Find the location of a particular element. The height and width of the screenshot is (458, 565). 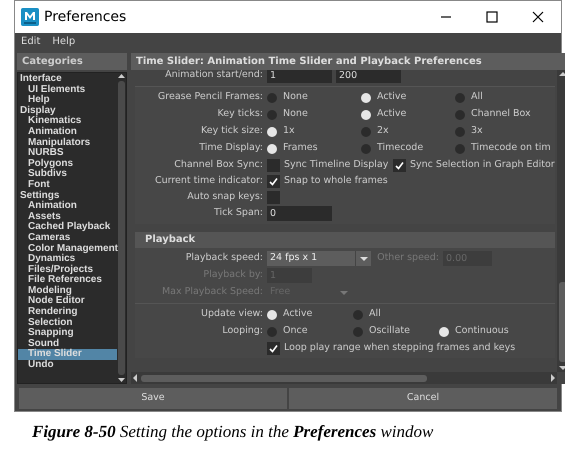

category-item: UI Elements is located at coordinates (67, 90).